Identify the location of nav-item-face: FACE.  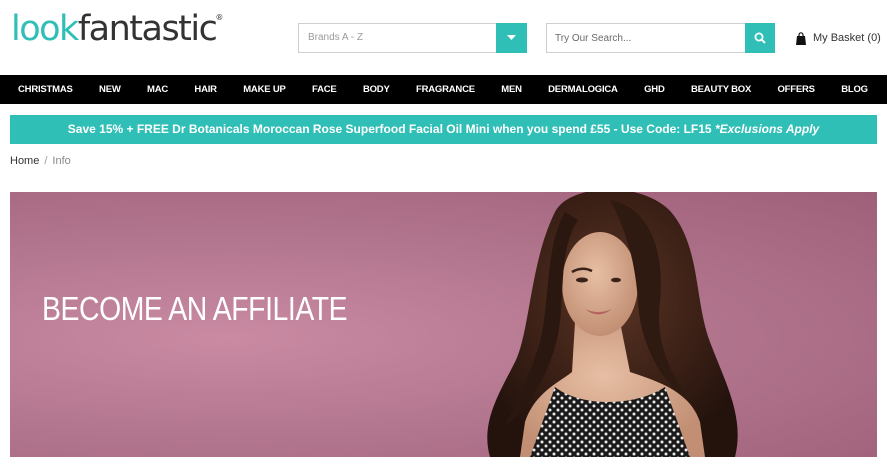
(324, 89).